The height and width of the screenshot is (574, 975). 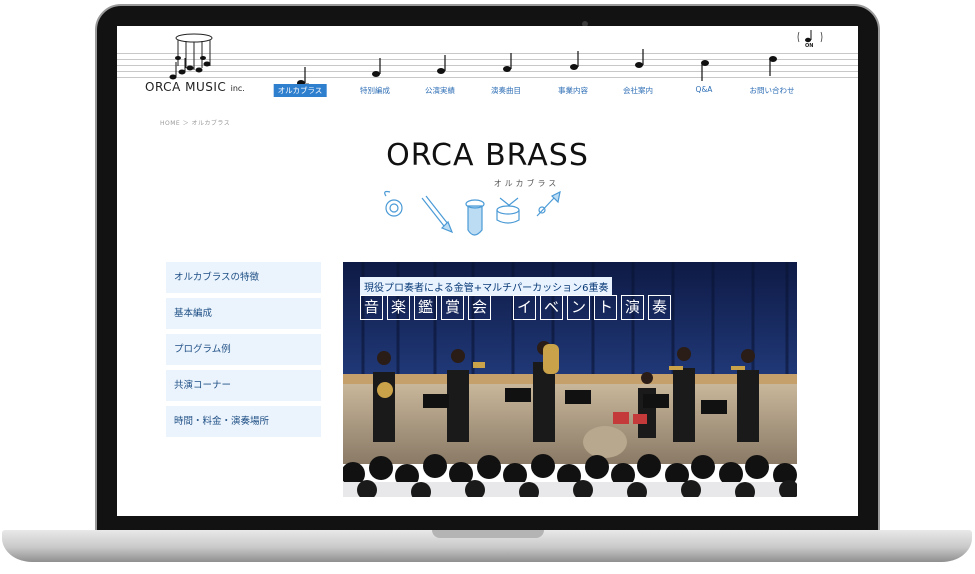 What do you see at coordinates (551, 307) in the screenshot?
I see `hero-char: ベ` at bounding box center [551, 307].